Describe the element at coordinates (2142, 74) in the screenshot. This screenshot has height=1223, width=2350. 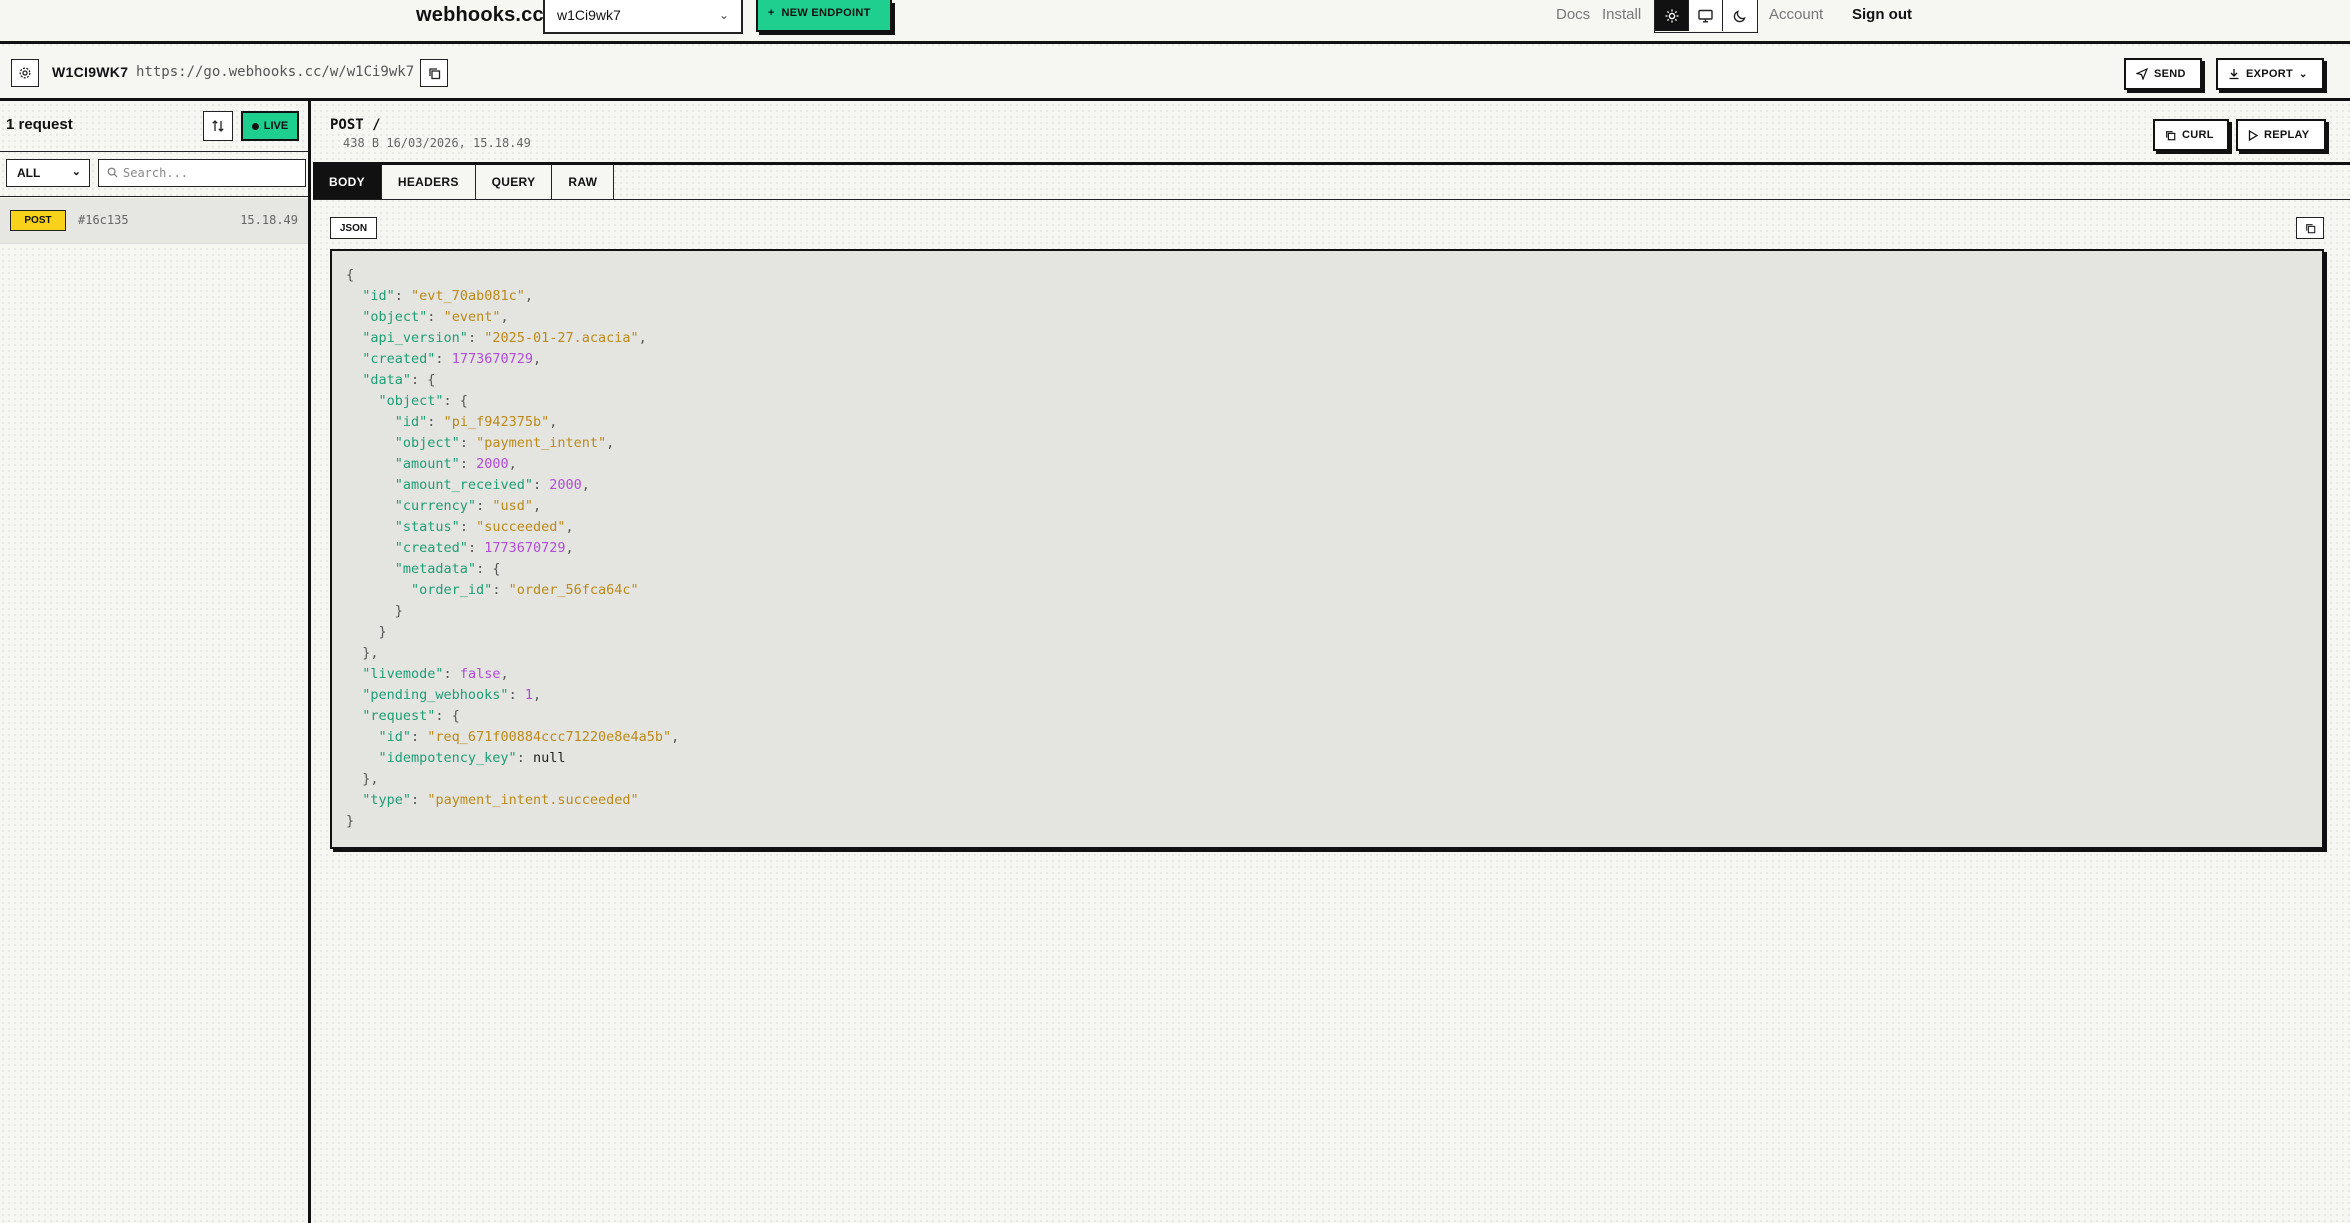
I see `send-icon` at that location.